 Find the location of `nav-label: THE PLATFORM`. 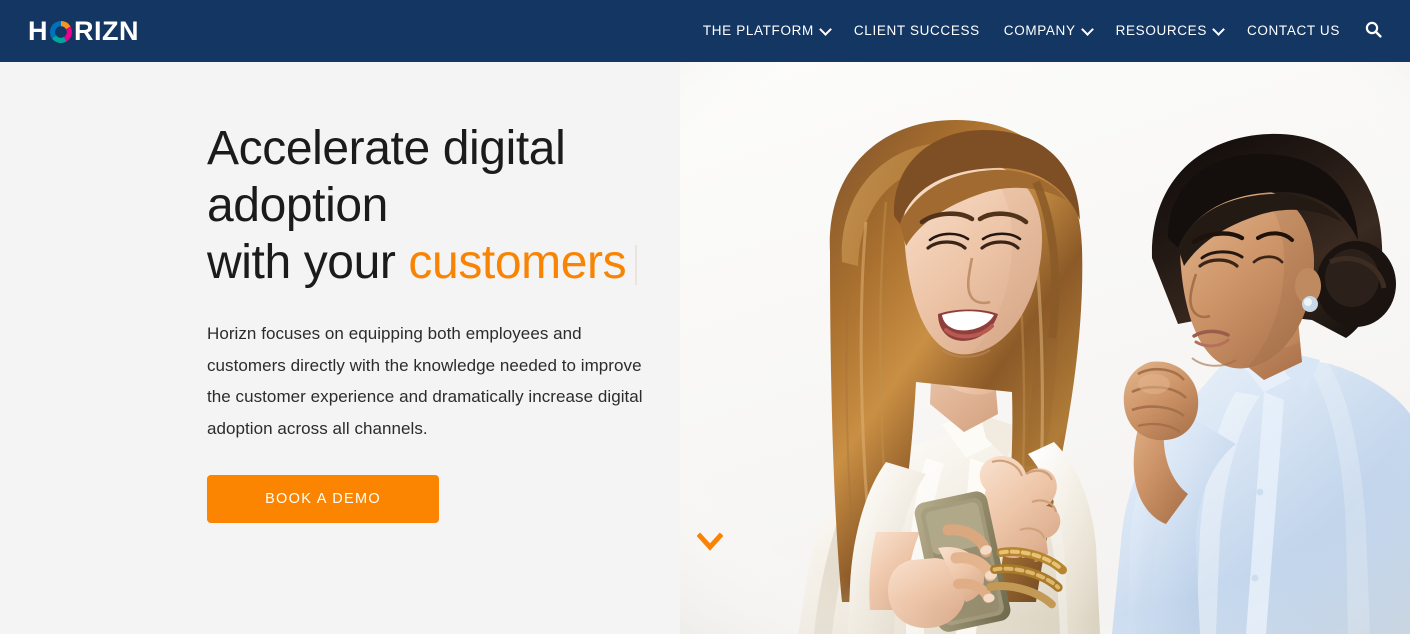

nav-label: THE PLATFORM is located at coordinates (758, 31).